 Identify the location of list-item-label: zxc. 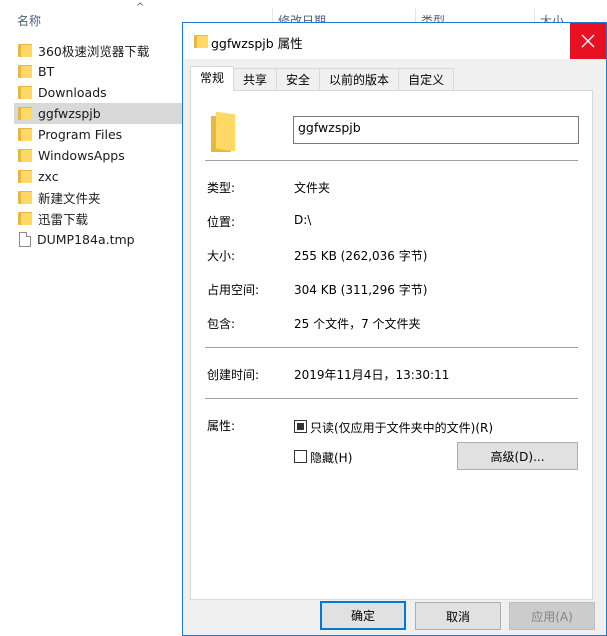
(48, 176).